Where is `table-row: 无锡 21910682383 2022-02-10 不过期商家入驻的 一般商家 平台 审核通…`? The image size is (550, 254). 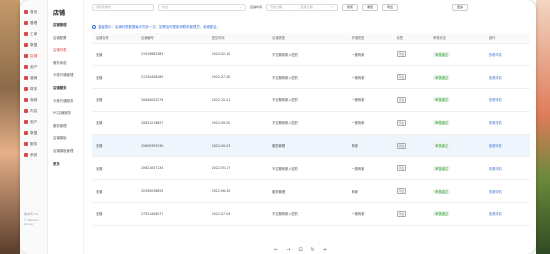
table-row: 无锡 21910682383 2022-02-10 不过期商家入驻的 一般商家 平台 审核通… is located at coordinates (311, 55).